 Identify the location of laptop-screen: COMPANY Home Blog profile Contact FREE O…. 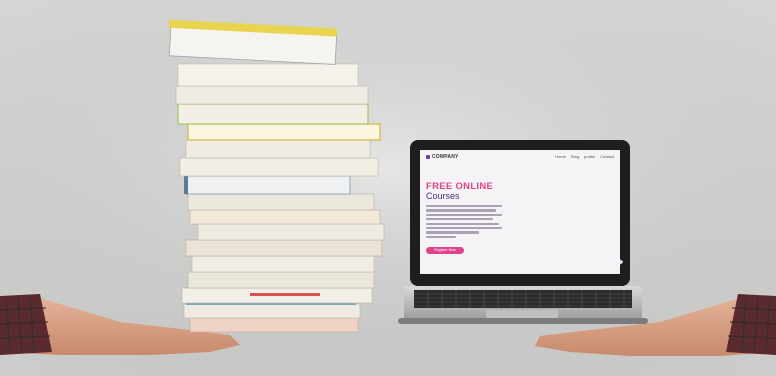
(520, 212).